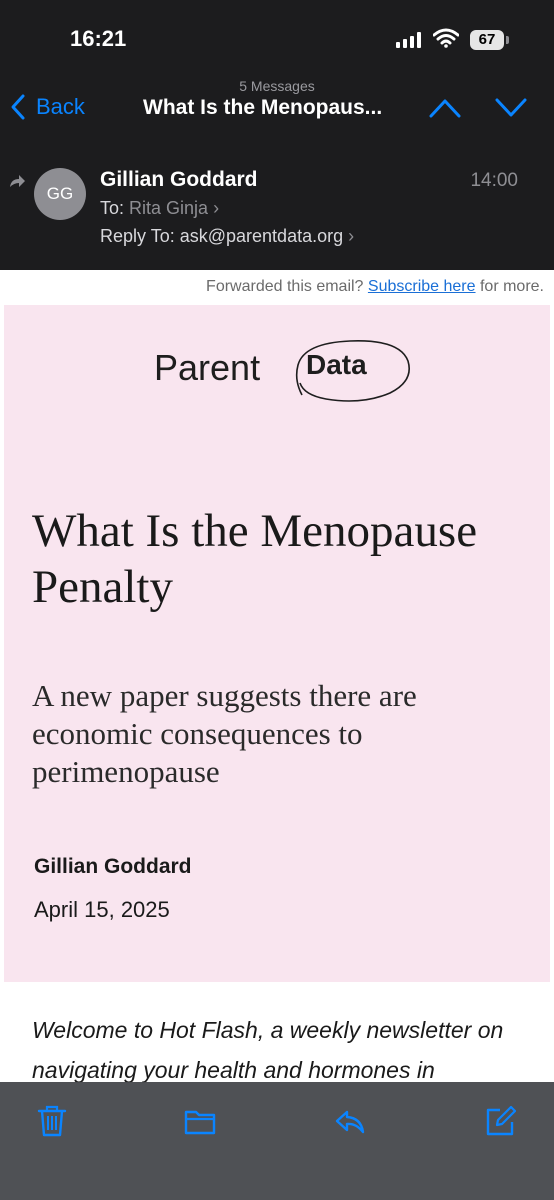 Image resolution: width=554 pixels, height=1200 pixels. What do you see at coordinates (60, 106) in the screenshot?
I see `back-label: Back` at bounding box center [60, 106].